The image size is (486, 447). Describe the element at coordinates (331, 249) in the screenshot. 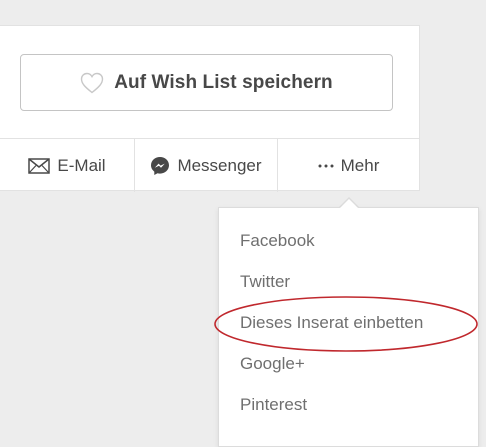

I see `menu-item-facebook: Facebook` at that location.